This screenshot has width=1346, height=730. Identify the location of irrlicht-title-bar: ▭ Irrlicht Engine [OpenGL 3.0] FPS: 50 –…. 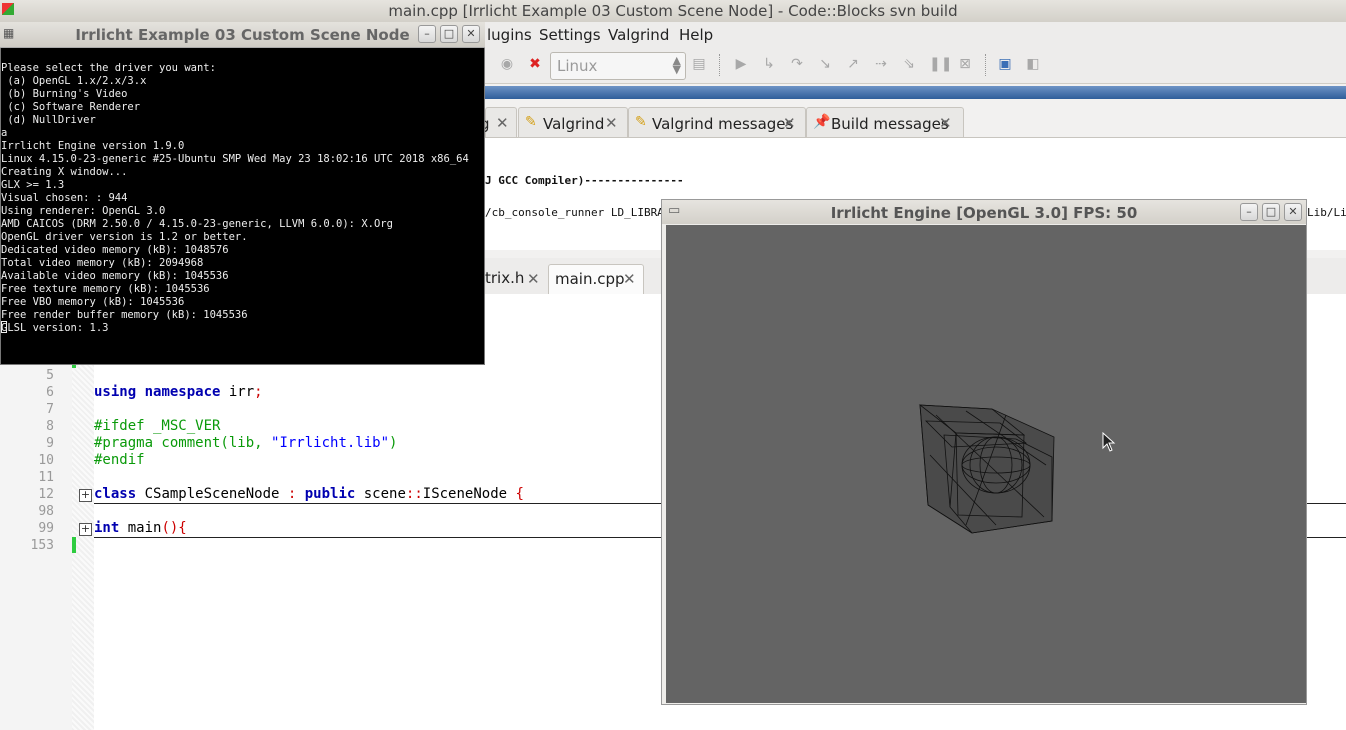
(984, 212).